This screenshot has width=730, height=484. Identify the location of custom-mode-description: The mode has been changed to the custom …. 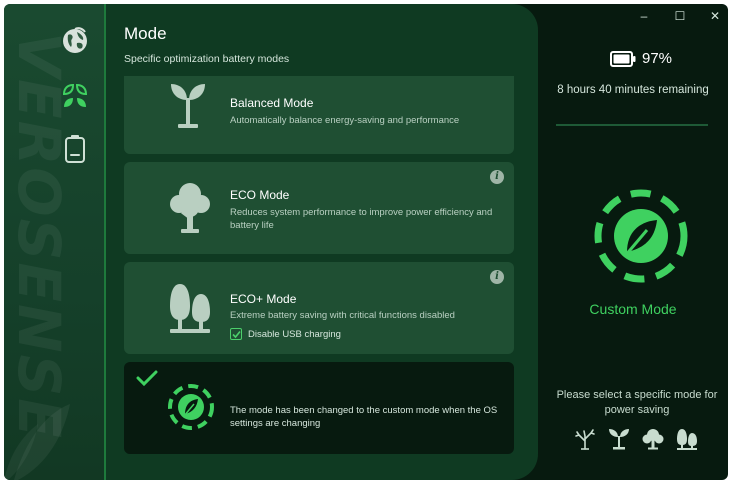
(364, 417).